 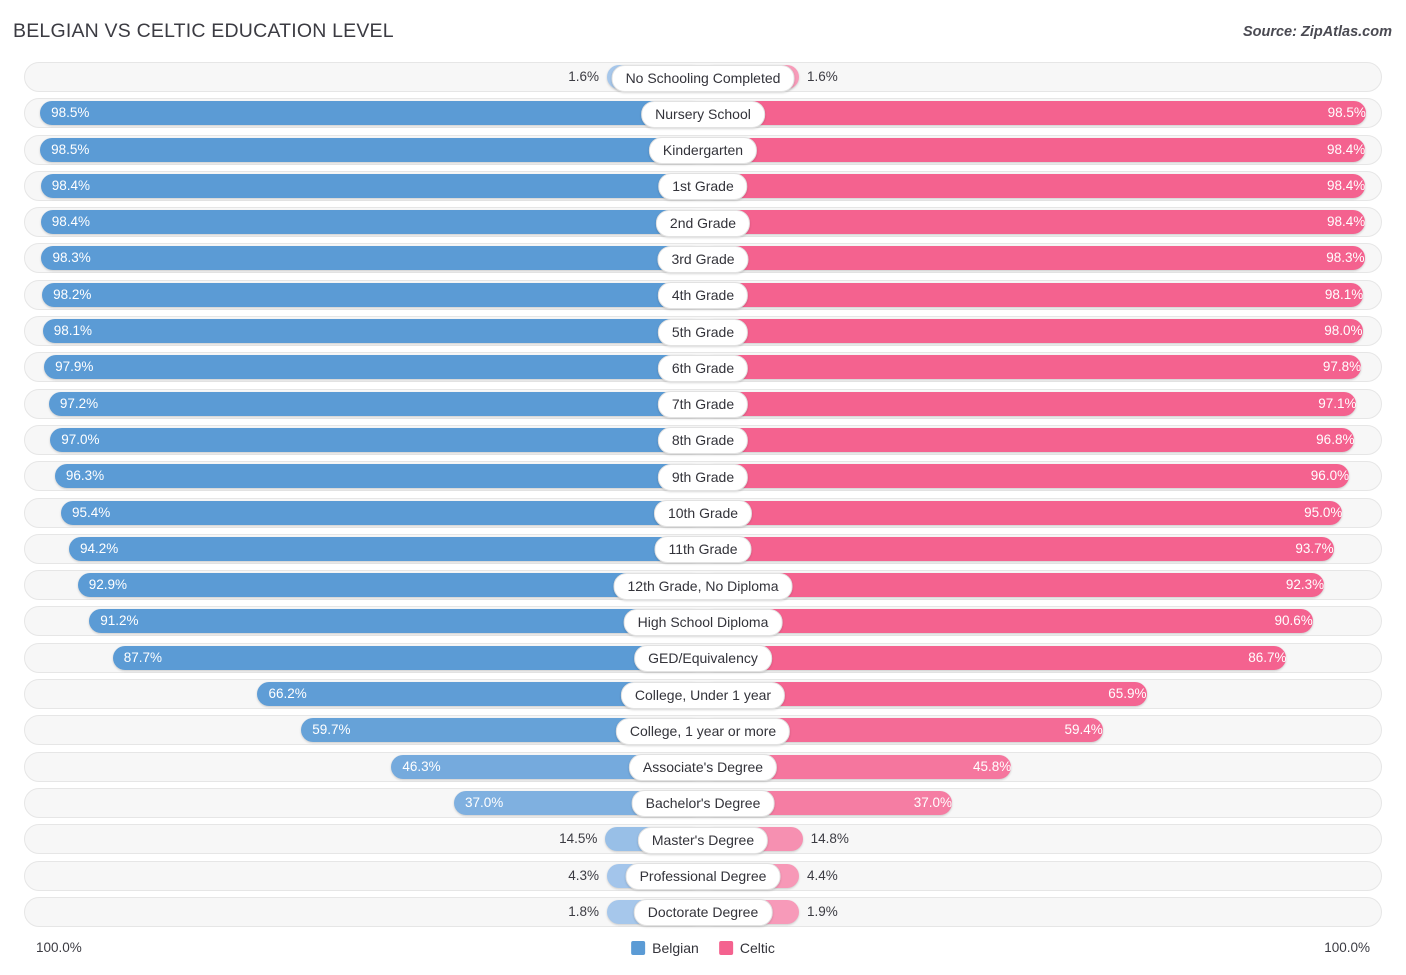 What do you see at coordinates (1343, 331) in the screenshot?
I see `celtic-value-label: 98.0%` at bounding box center [1343, 331].